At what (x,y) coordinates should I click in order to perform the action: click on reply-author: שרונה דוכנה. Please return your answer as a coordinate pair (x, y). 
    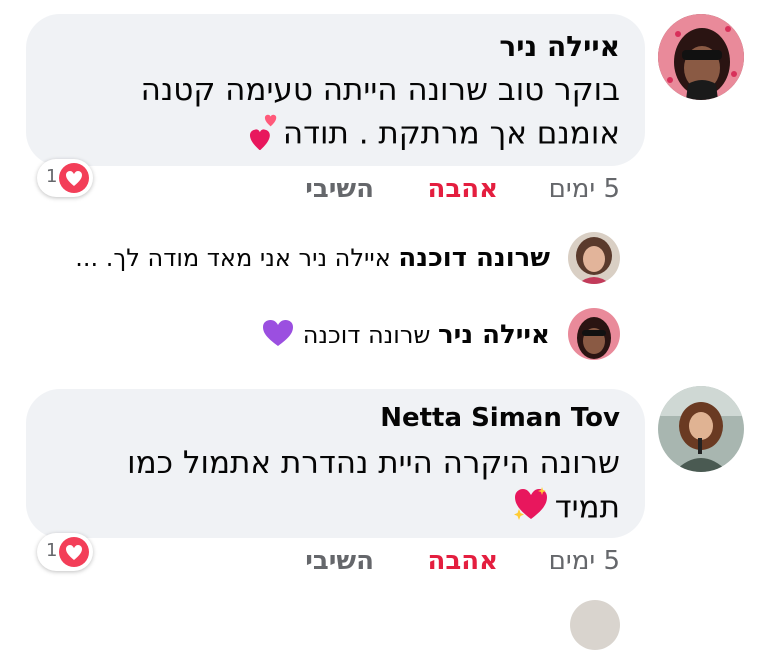
    Looking at the image, I should click on (474, 258).